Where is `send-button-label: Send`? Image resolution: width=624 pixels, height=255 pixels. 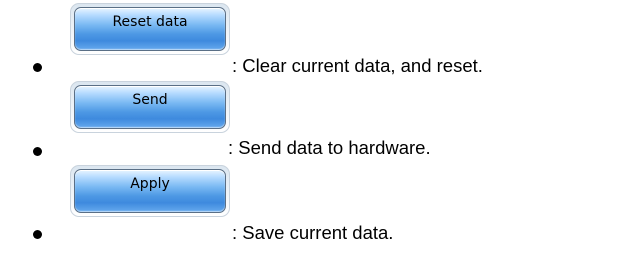
send-button-label: Send is located at coordinates (150, 100).